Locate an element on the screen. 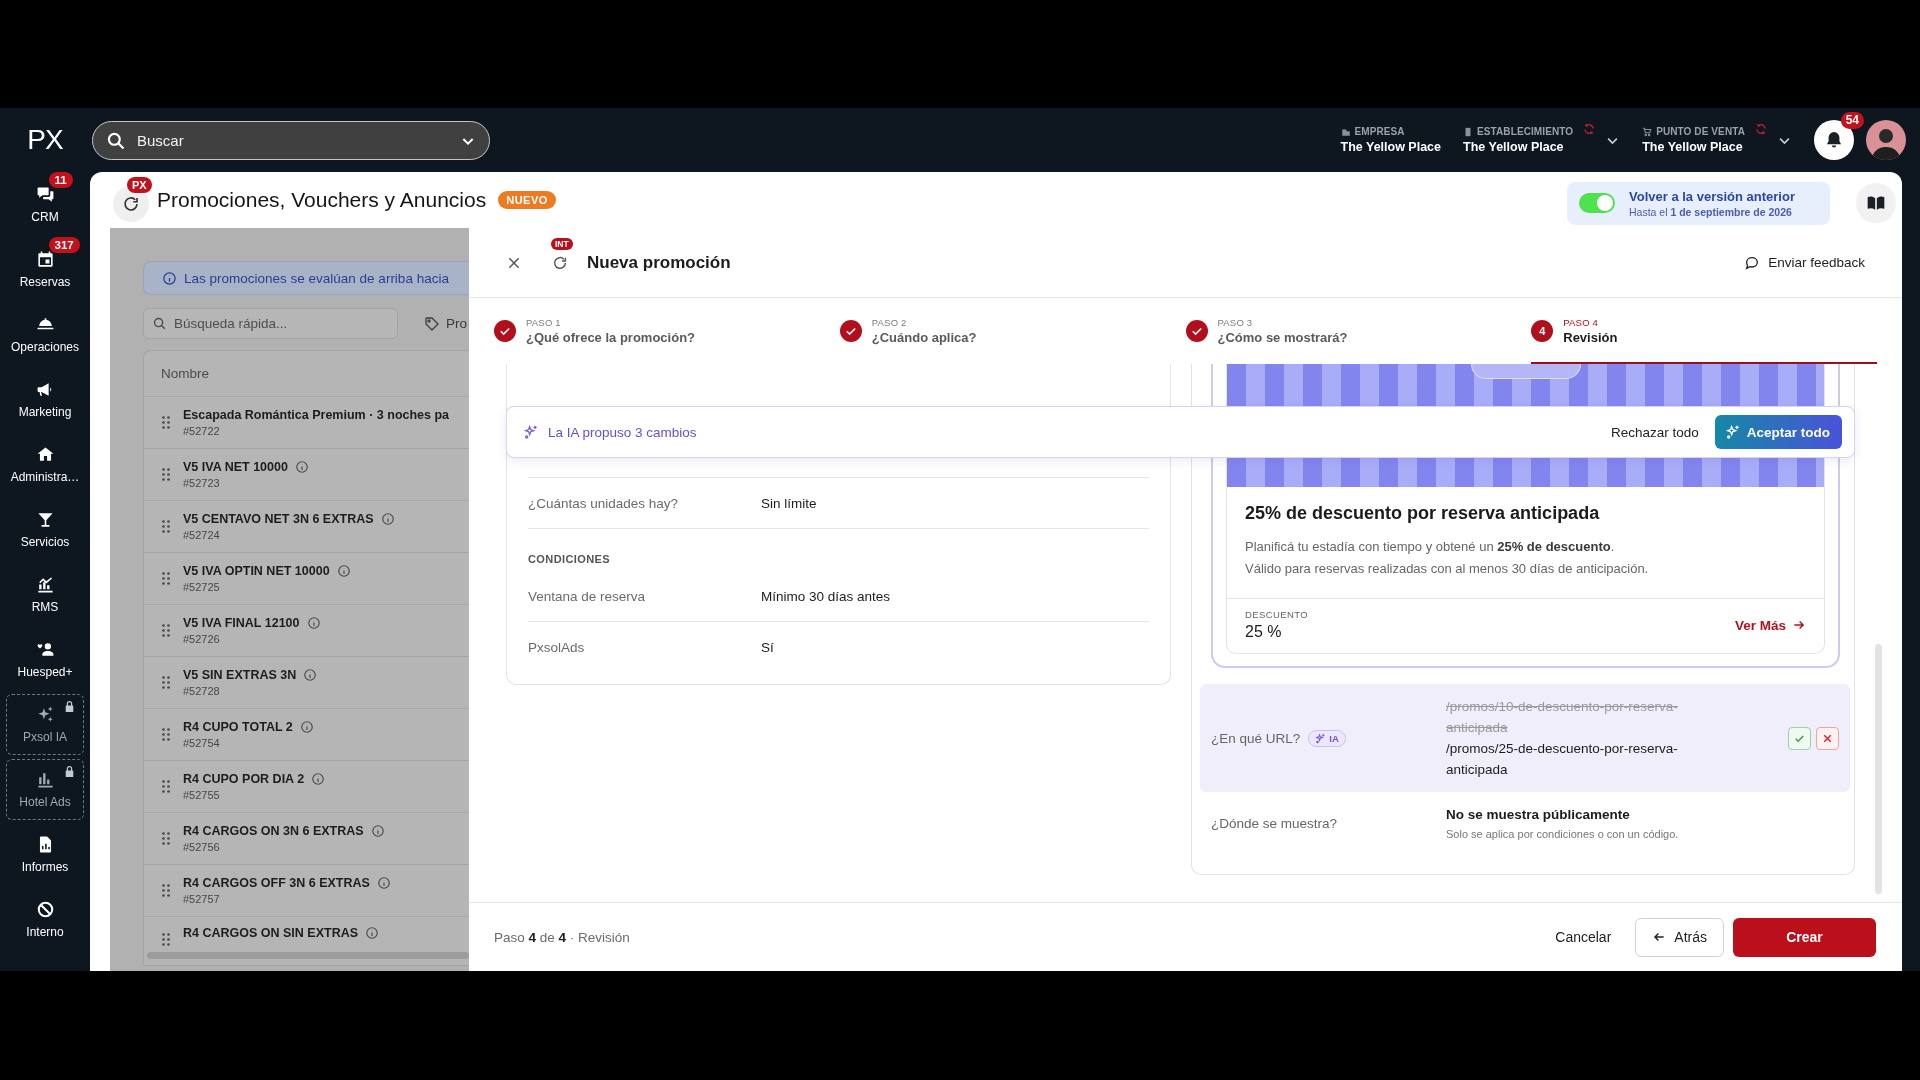 The height and width of the screenshot is (1080, 1920). accept-change-button is located at coordinates (1799, 738).